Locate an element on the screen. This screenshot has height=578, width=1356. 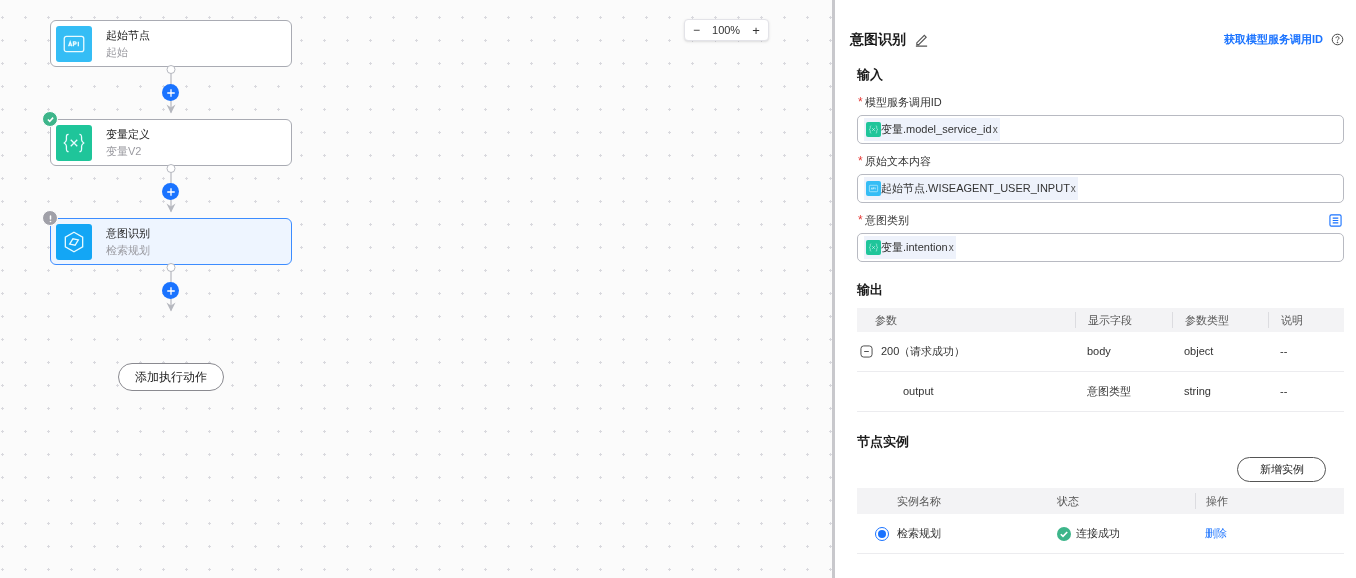
node-subtitle: 起始 is located at coordinates (117, 52).